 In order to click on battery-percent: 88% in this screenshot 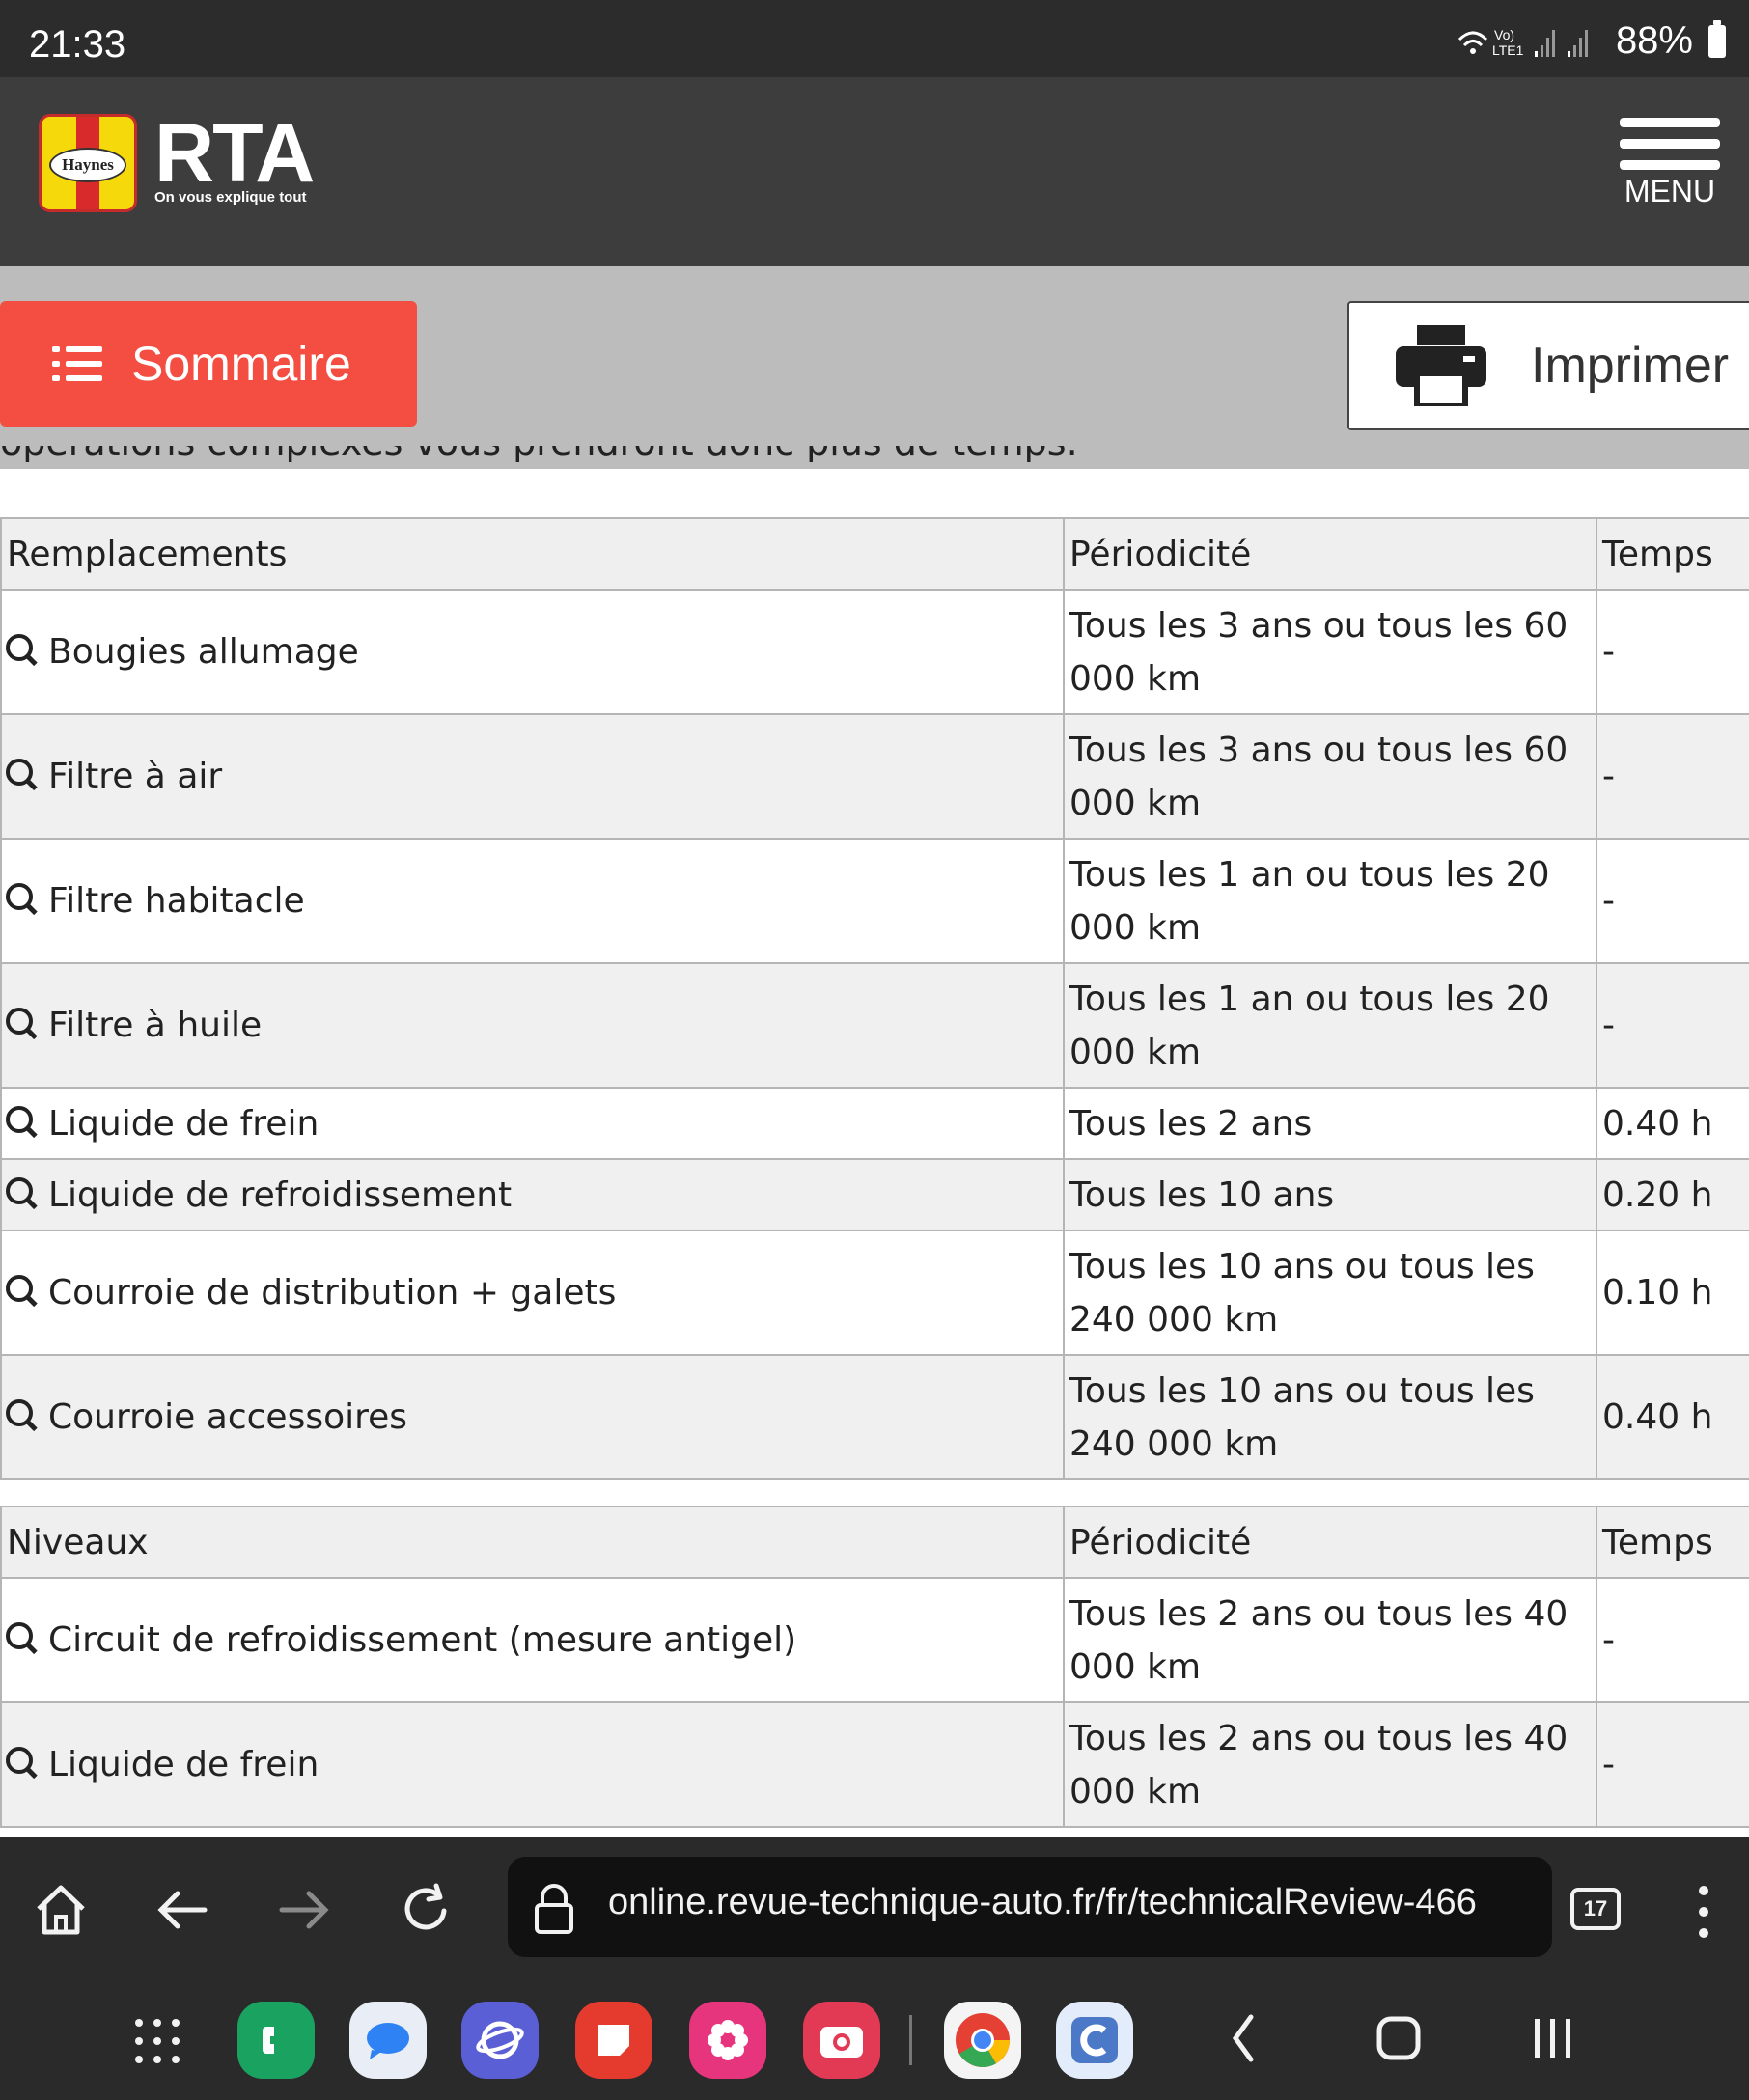, I will do `click(1654, 40)`.